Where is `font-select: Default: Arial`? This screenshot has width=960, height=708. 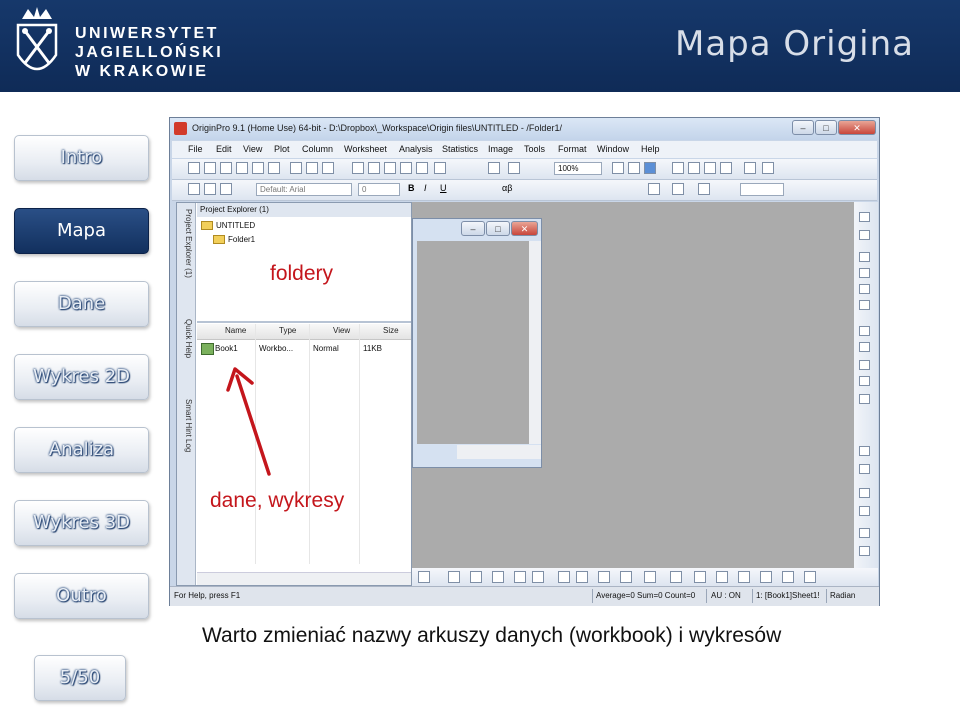
font-select: Default: Arial is located at coordinates (304, 189).